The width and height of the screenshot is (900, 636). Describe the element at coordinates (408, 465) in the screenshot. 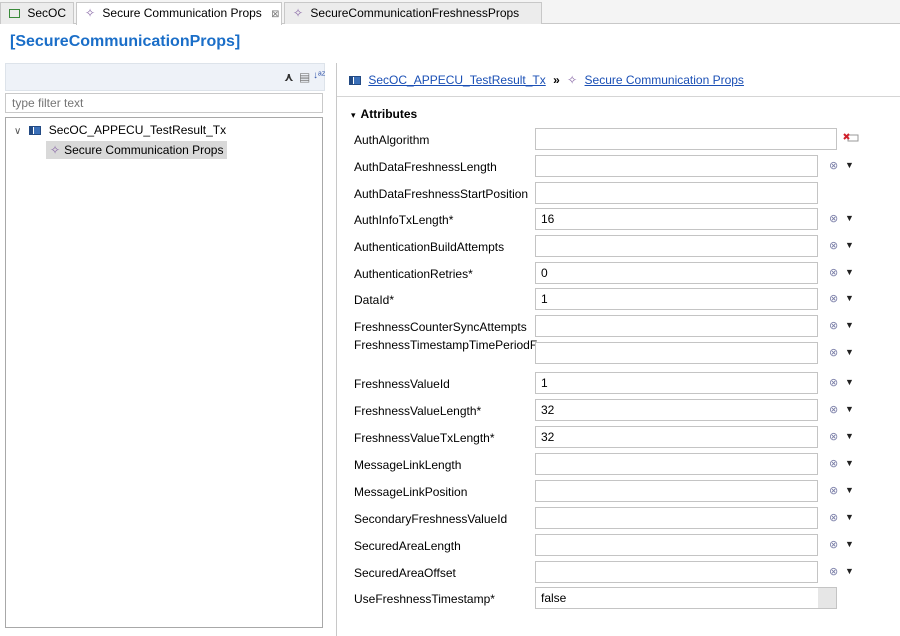

I see `attribute-label: MessageLinkLength` at that location.